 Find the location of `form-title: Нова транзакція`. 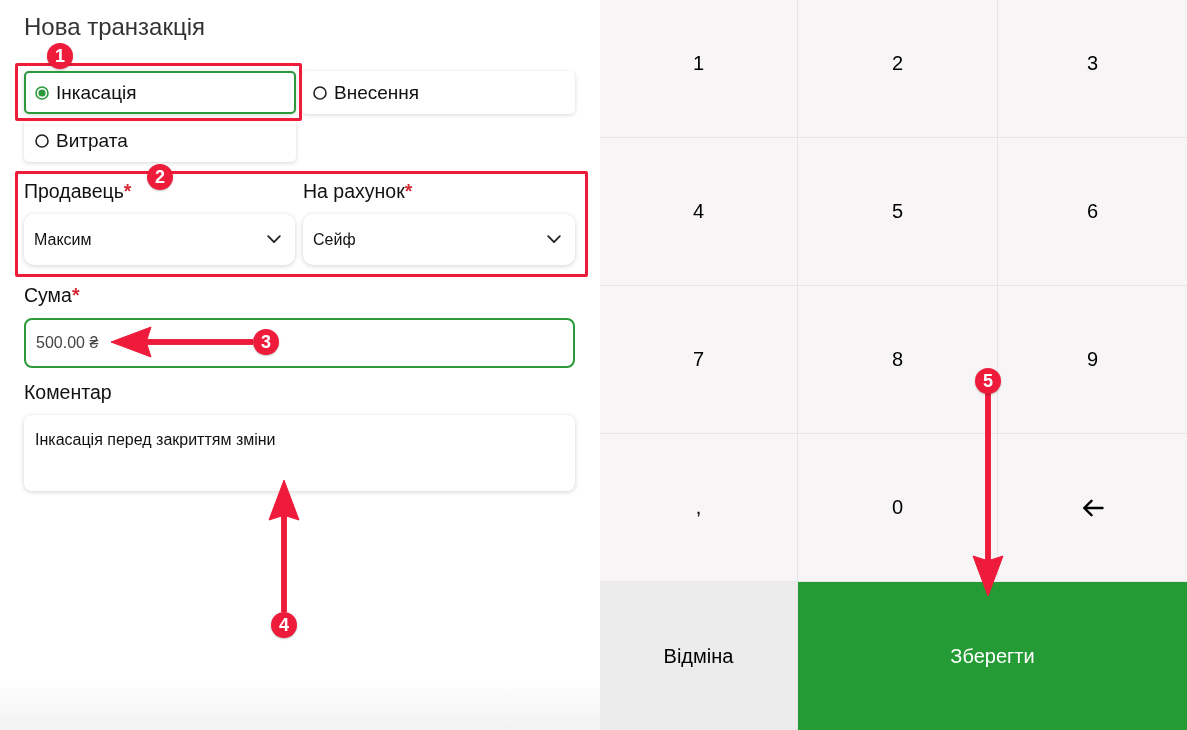

form-title: Нова транзакція is located at coordinates (115, 27).